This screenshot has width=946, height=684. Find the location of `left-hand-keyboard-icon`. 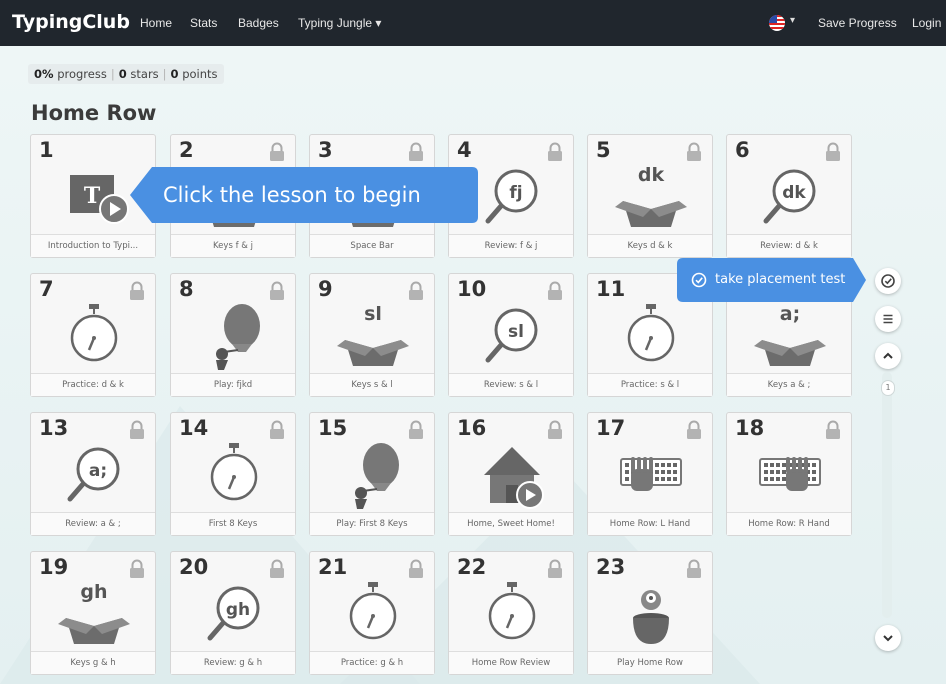

left-hand-keyboard-icon is located at coordinates (651, 475).